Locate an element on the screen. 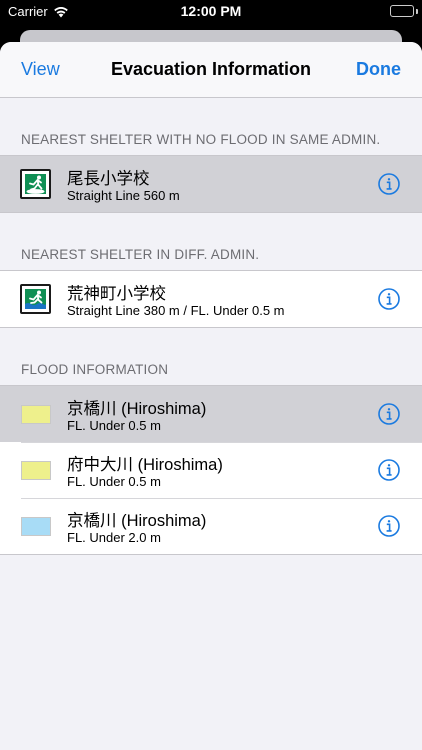 Image resolution: width=422 pixels, height=750 pixels. section-header-flood-info: FLOOD INFORMATION is located at coordinates (95, 369).